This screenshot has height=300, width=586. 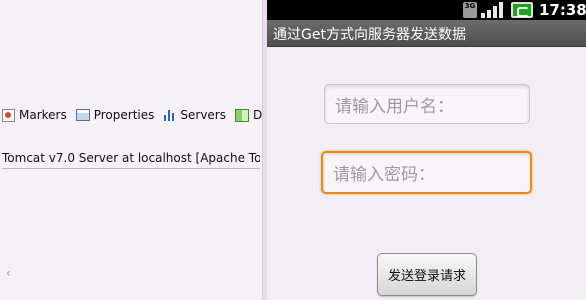 What do you see at coordinates (8, 115) in the screenshot?
I see `markers-icon` at bounding box center [8, 115].